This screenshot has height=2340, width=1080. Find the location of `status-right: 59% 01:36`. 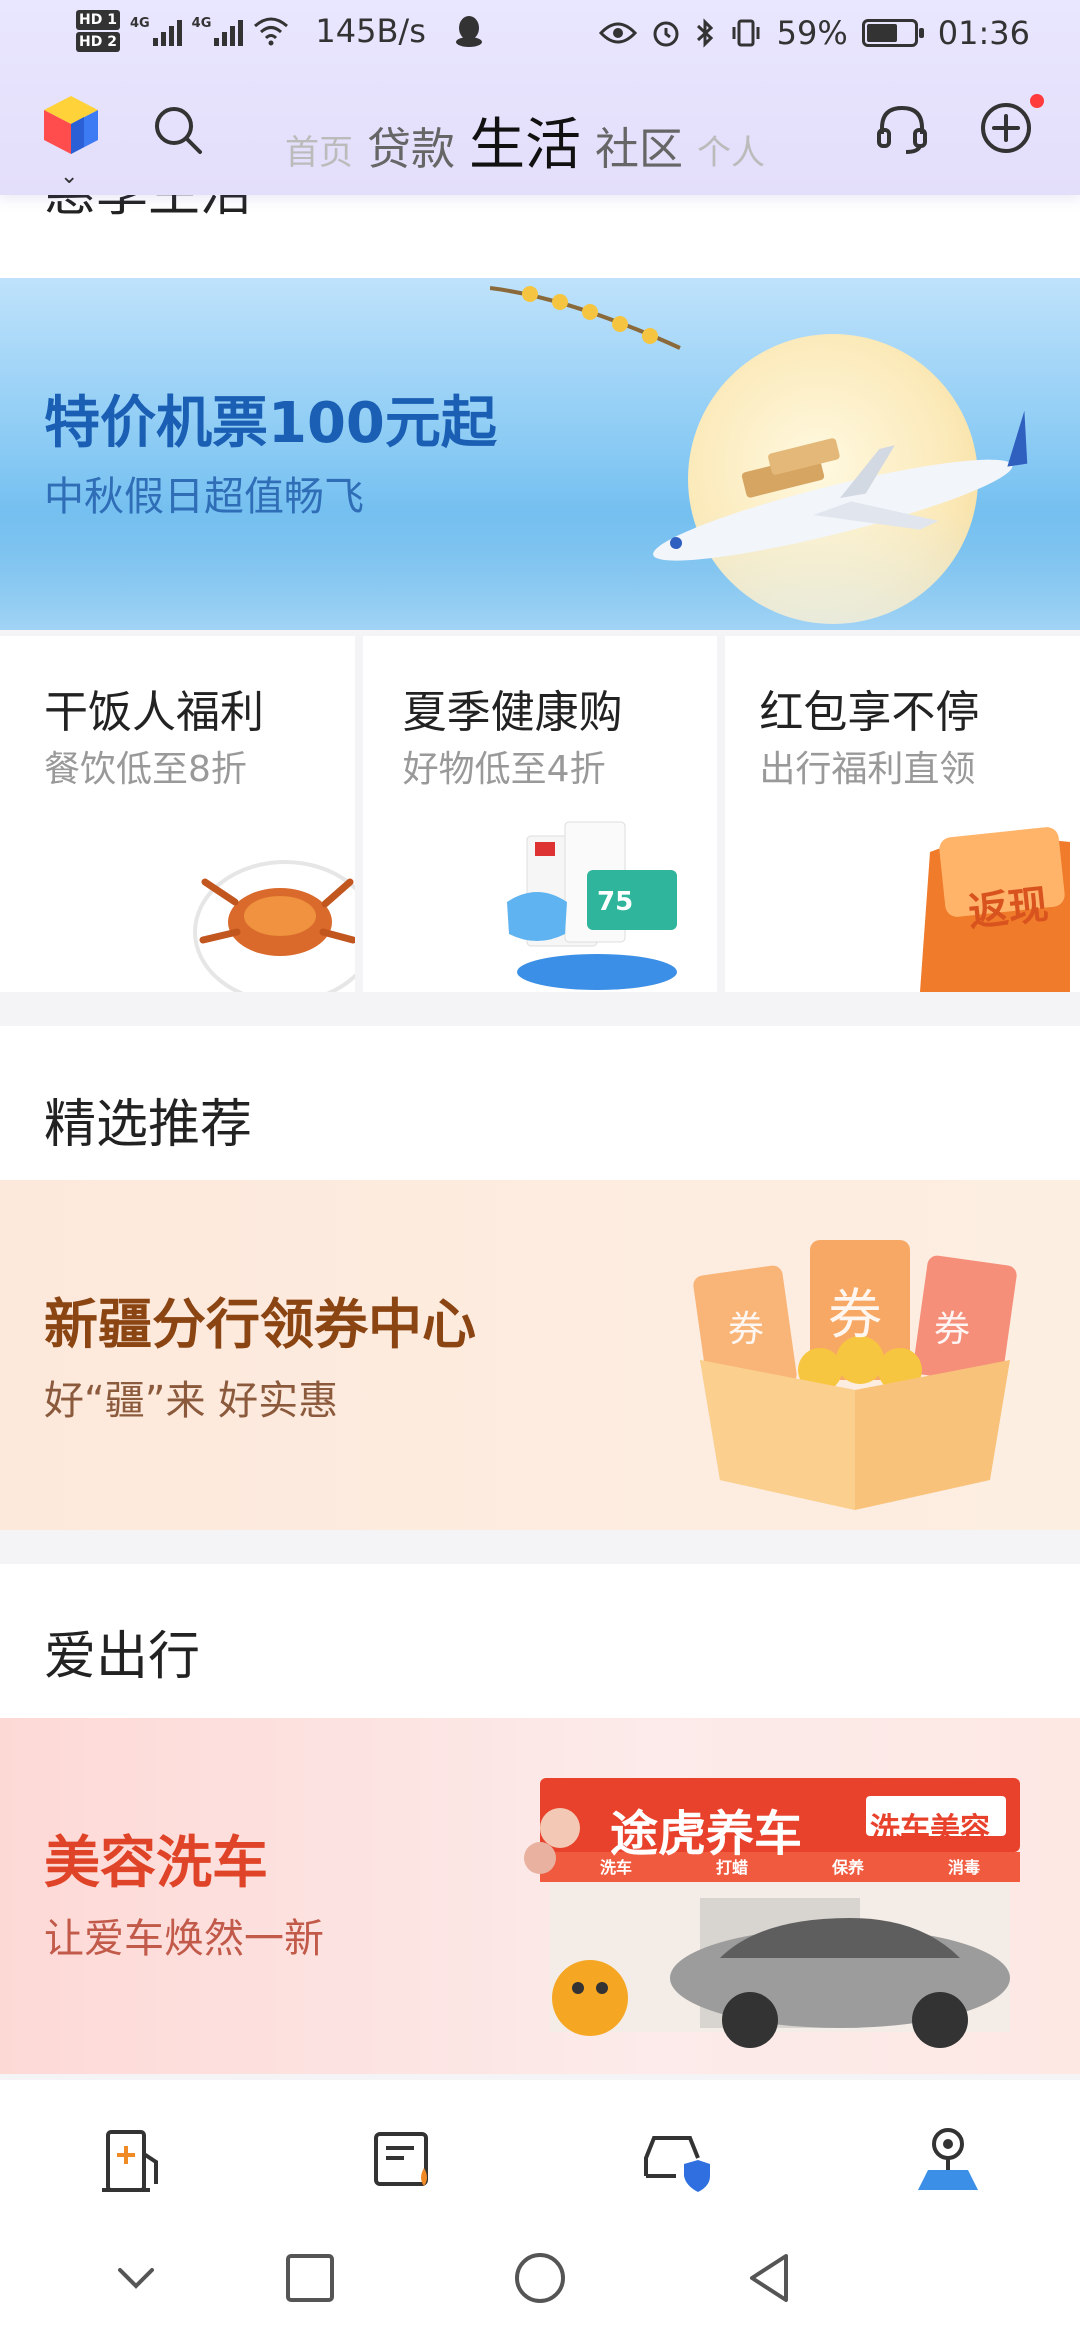

status-right: 59% 01:36 is located at coordinates (814, 33).